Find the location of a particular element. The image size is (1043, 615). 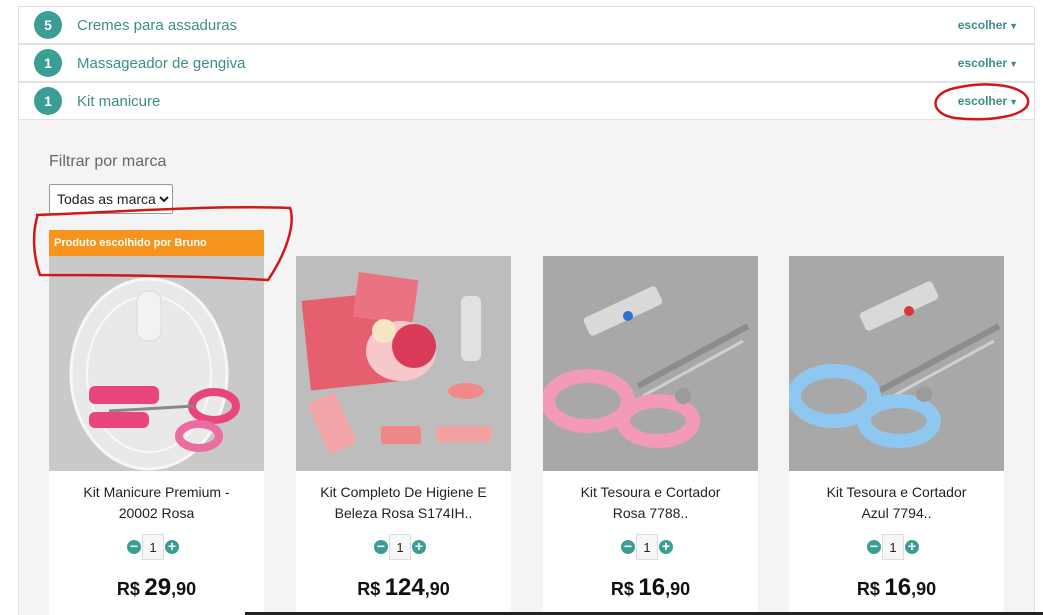

price-integer: 29 is located at coordinates (158, 587).